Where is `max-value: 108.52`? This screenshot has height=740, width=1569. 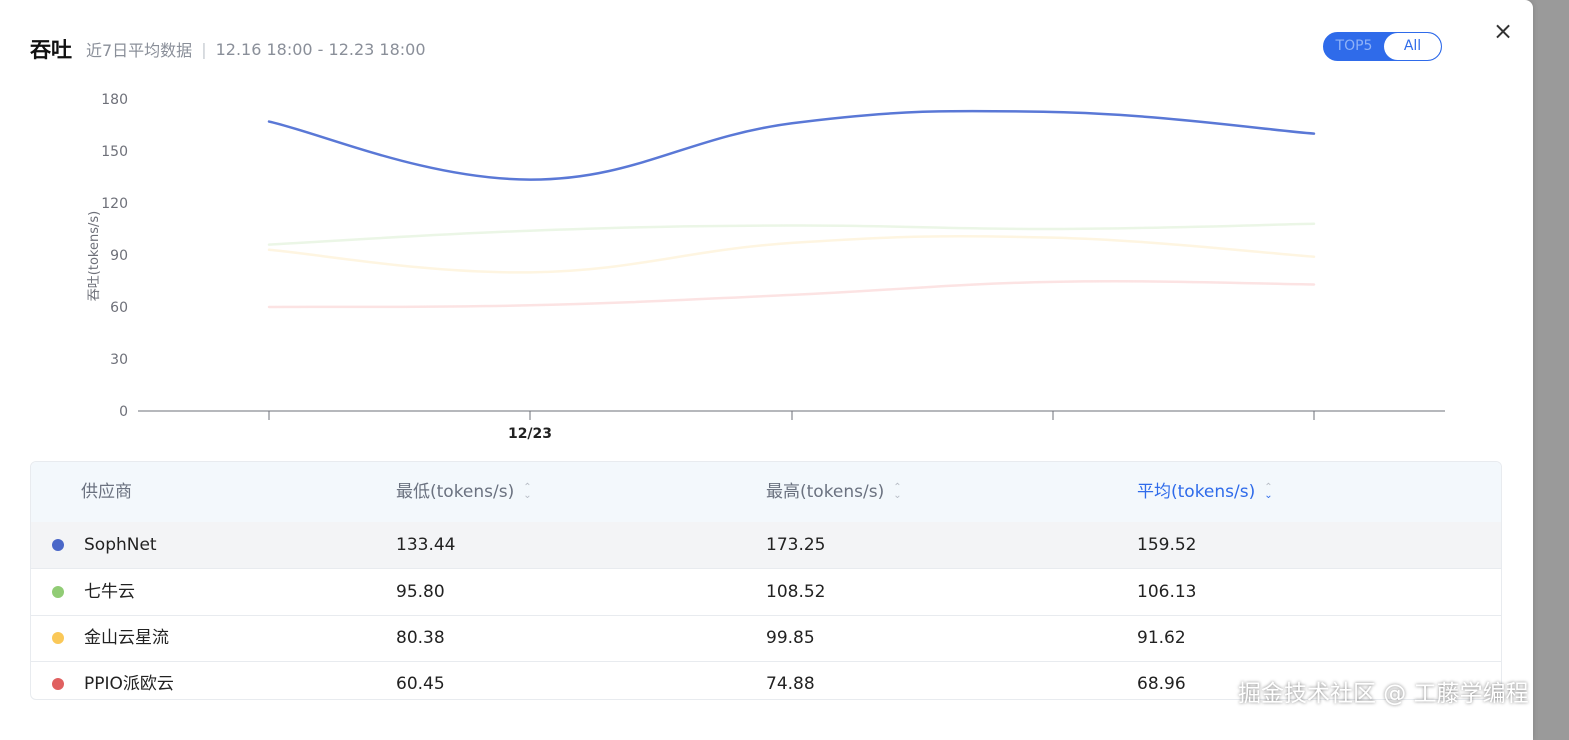
max-value: 108.52 is located at coordinates (796, 592).